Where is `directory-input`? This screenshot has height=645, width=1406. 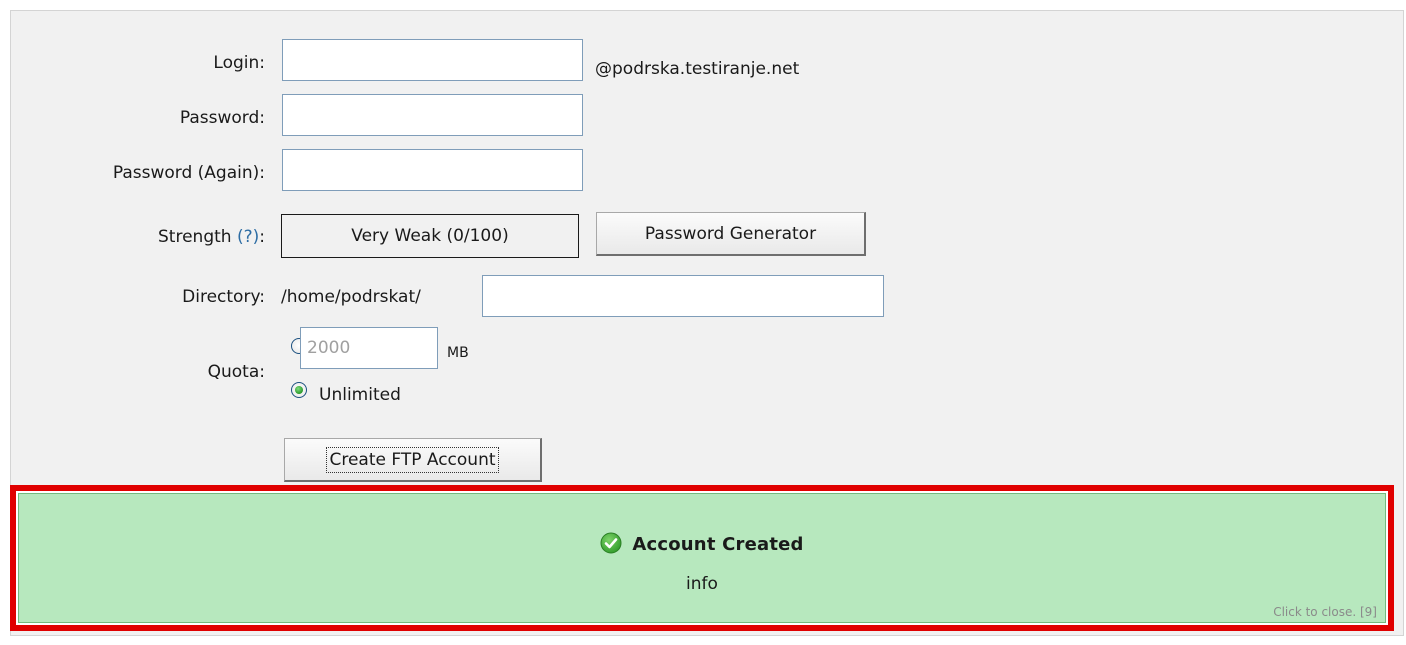 directory-input is located at coordinates (683, 296).